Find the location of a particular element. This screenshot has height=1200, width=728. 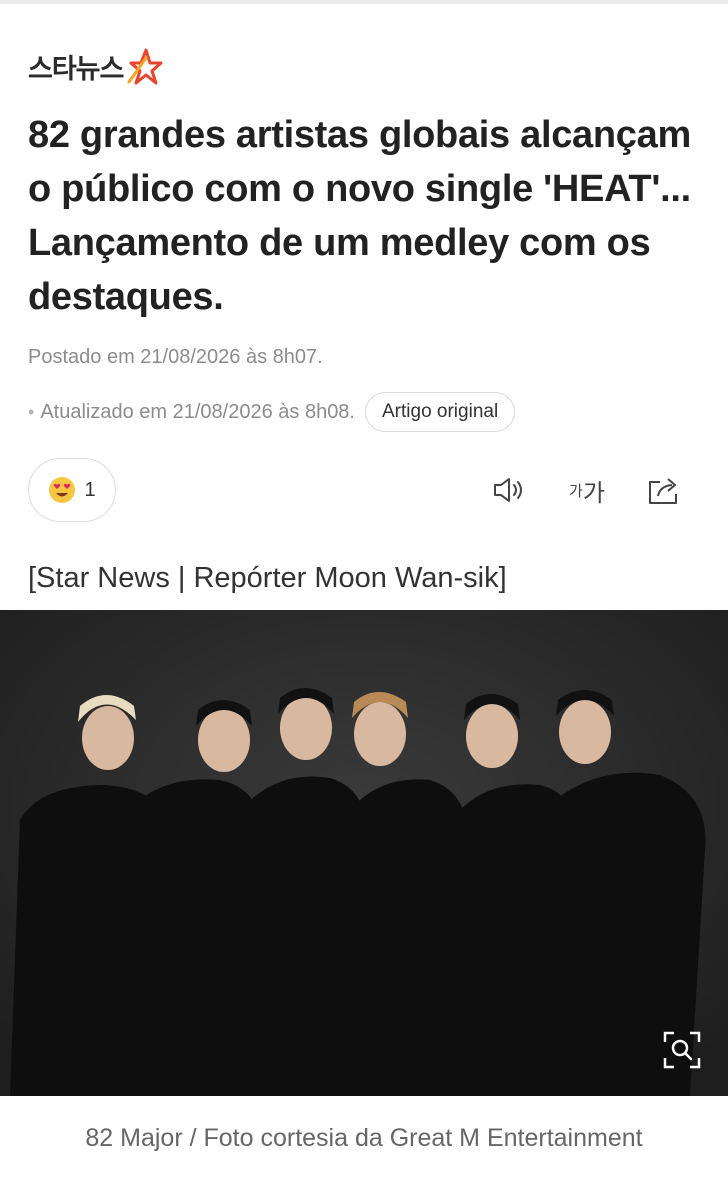

reaction-button: 1 is located at coordinates (72, 490).